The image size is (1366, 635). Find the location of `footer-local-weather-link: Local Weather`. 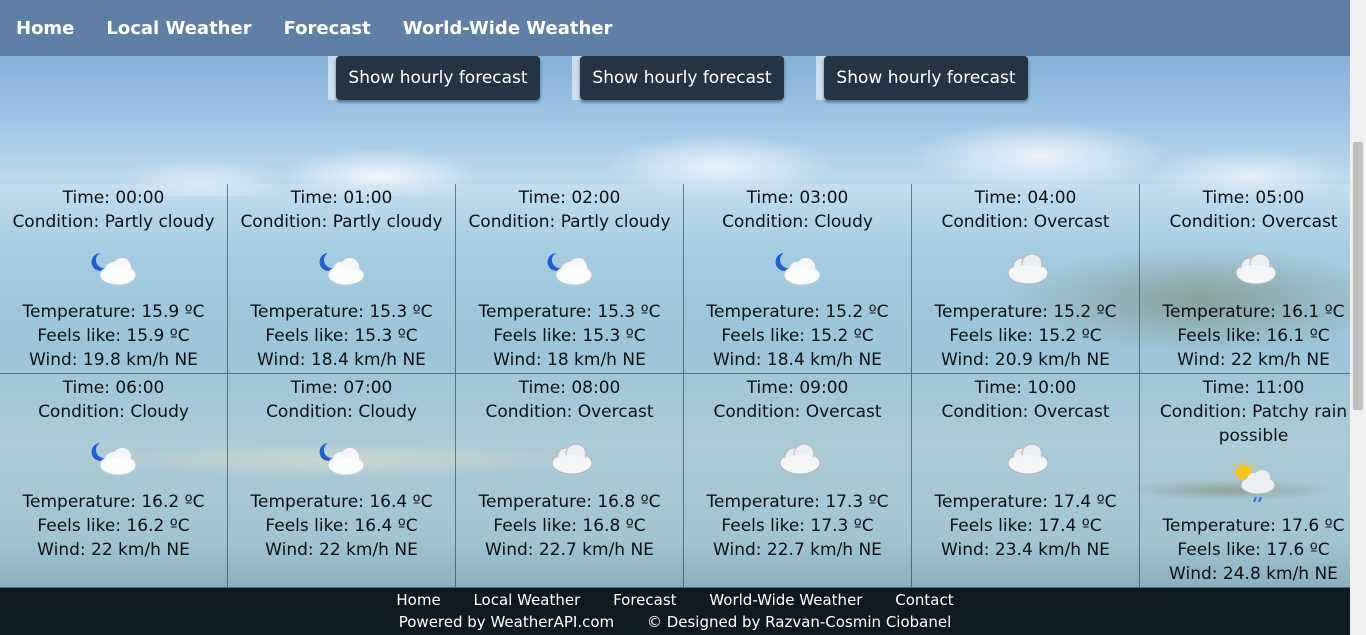

footer-local-weather-link: Local Weather is located at coordinates (526, 600).